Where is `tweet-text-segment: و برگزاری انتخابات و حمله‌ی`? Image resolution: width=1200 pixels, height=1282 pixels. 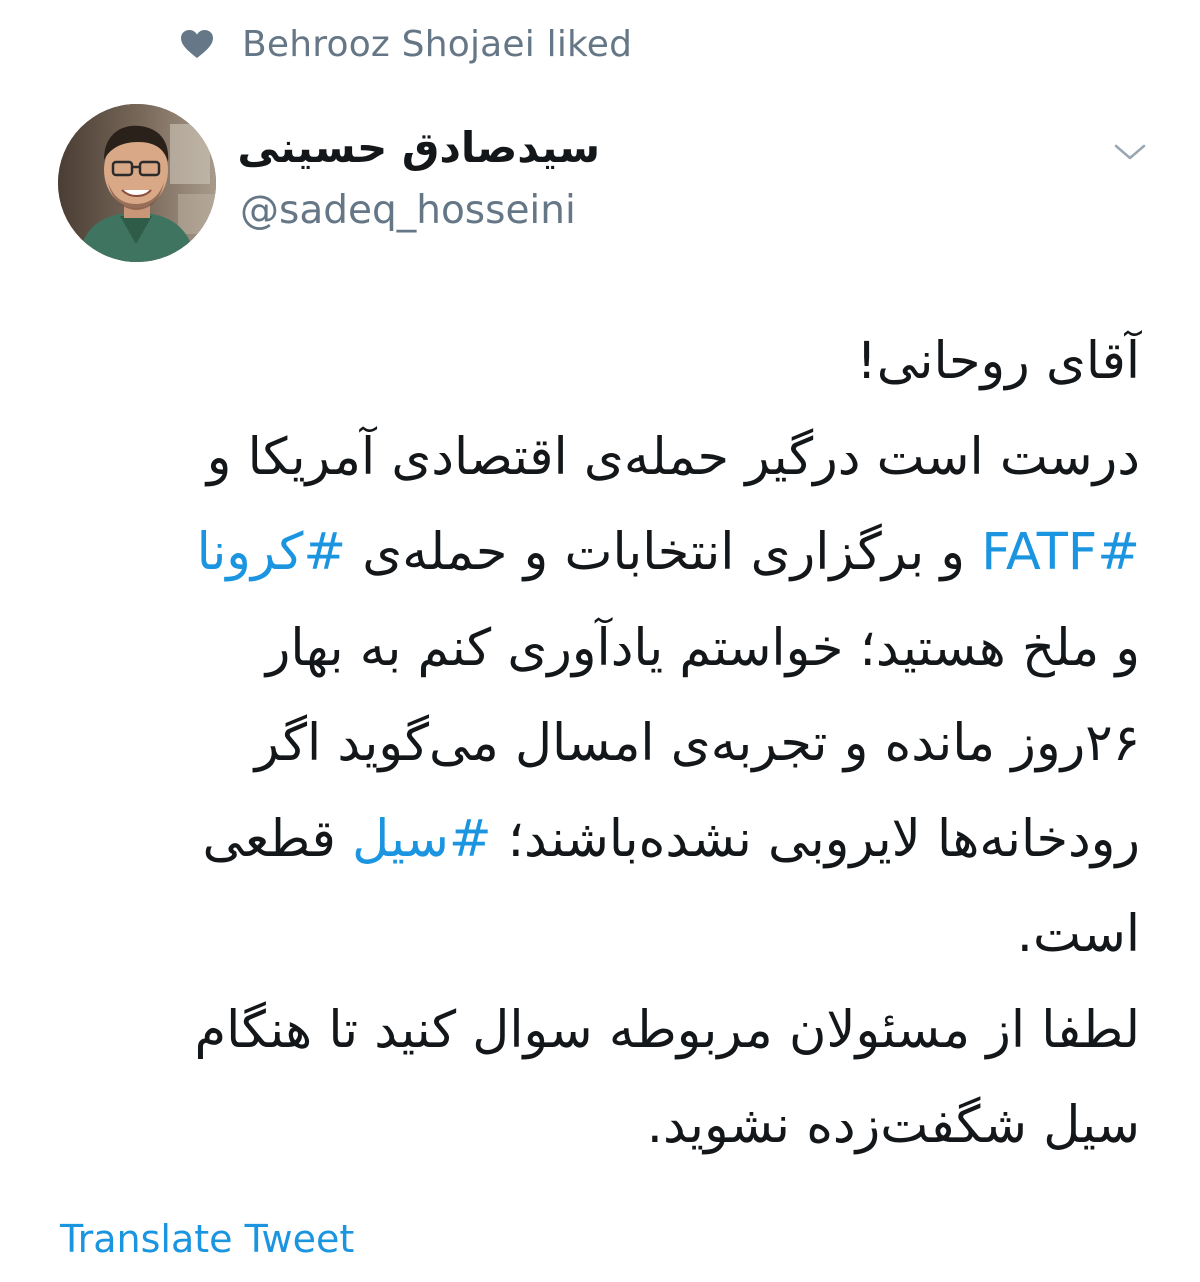
tweet-text-segment: و برگزاری انتخابات و حمله‌ی is located at coordinates (664, 552).